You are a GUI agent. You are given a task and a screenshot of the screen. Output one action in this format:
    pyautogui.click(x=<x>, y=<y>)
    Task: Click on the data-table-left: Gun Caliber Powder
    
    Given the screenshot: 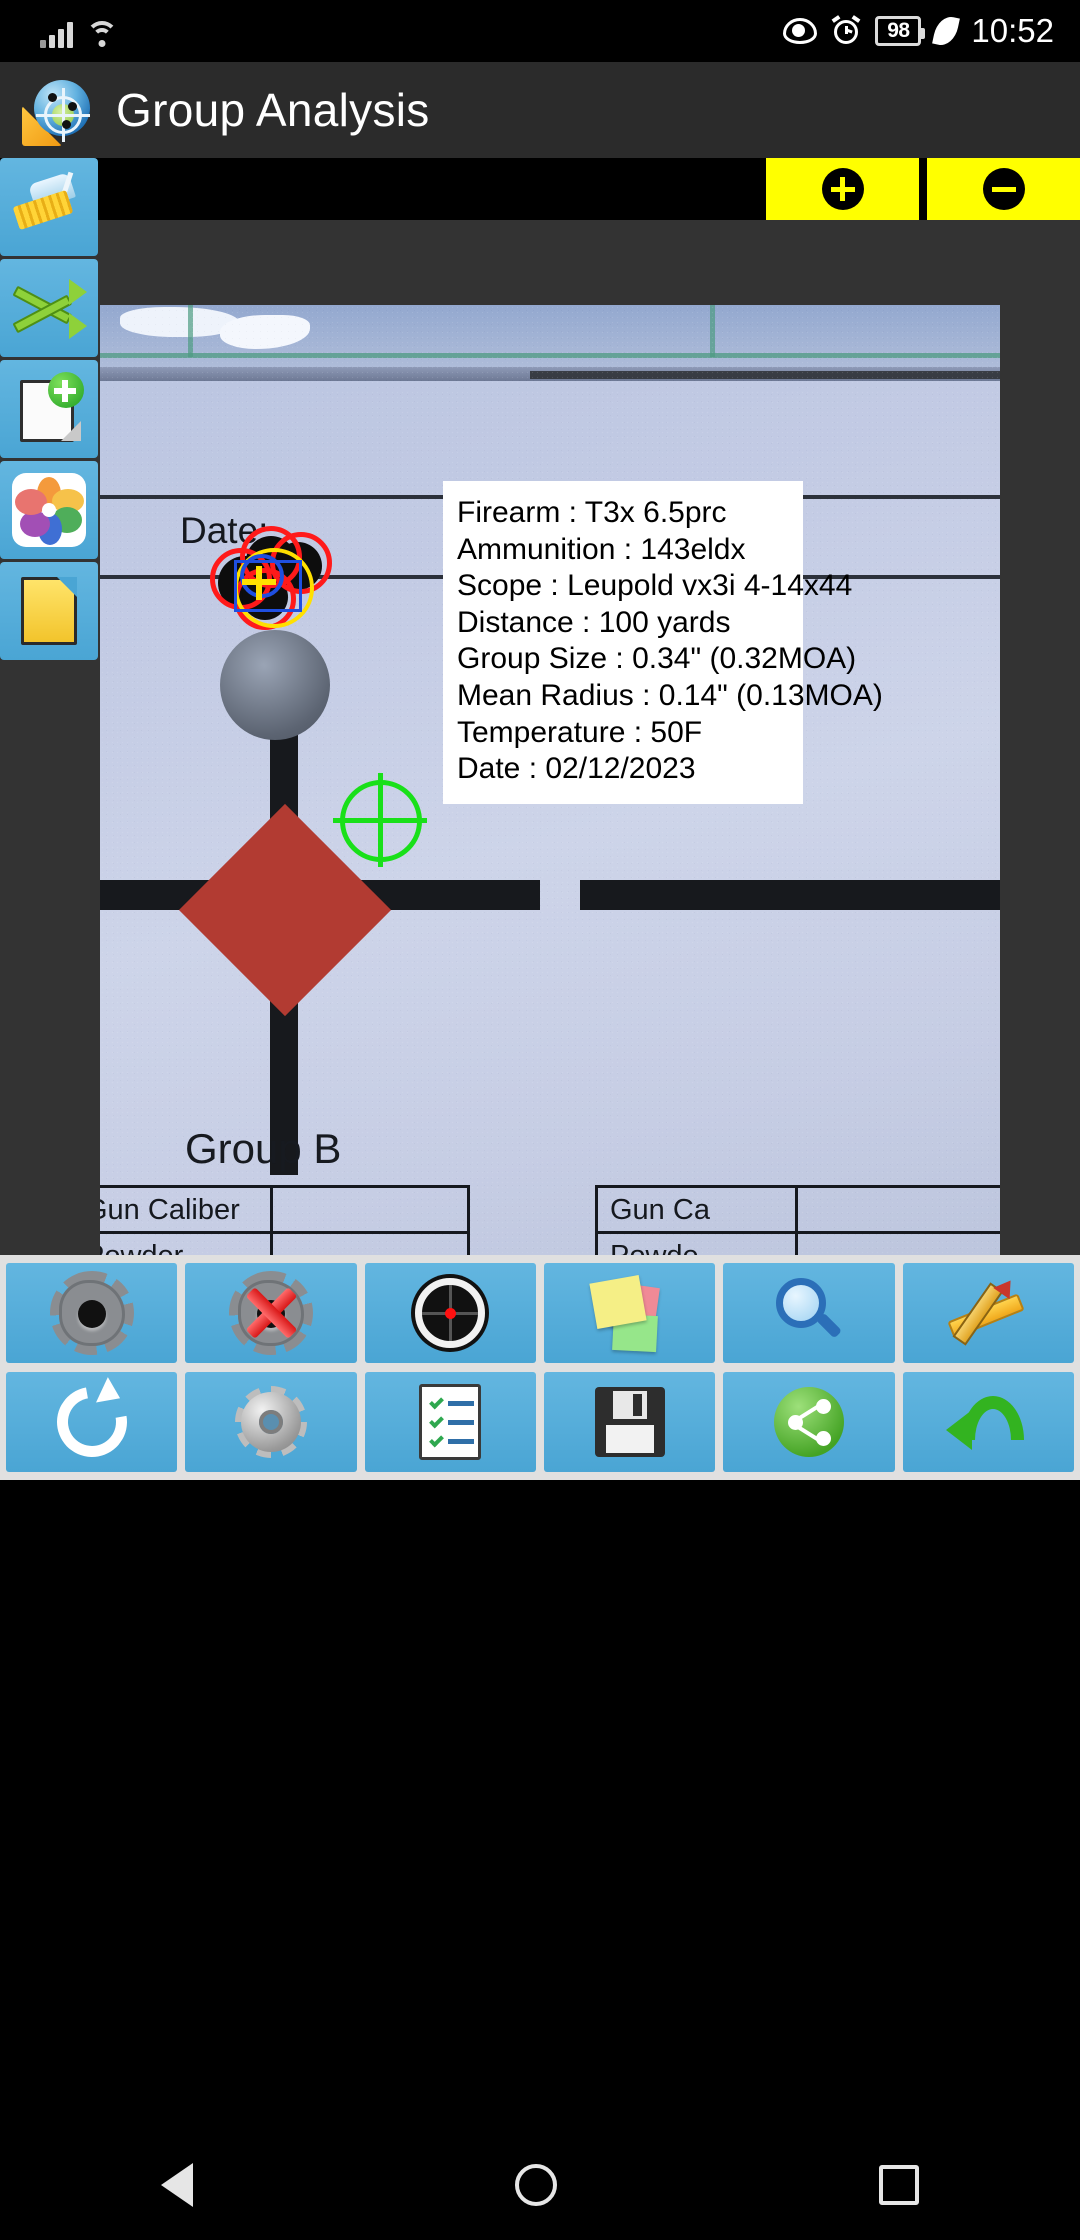 What is the action you would take?
    pyautogui.click(x=285, y=1220)
    